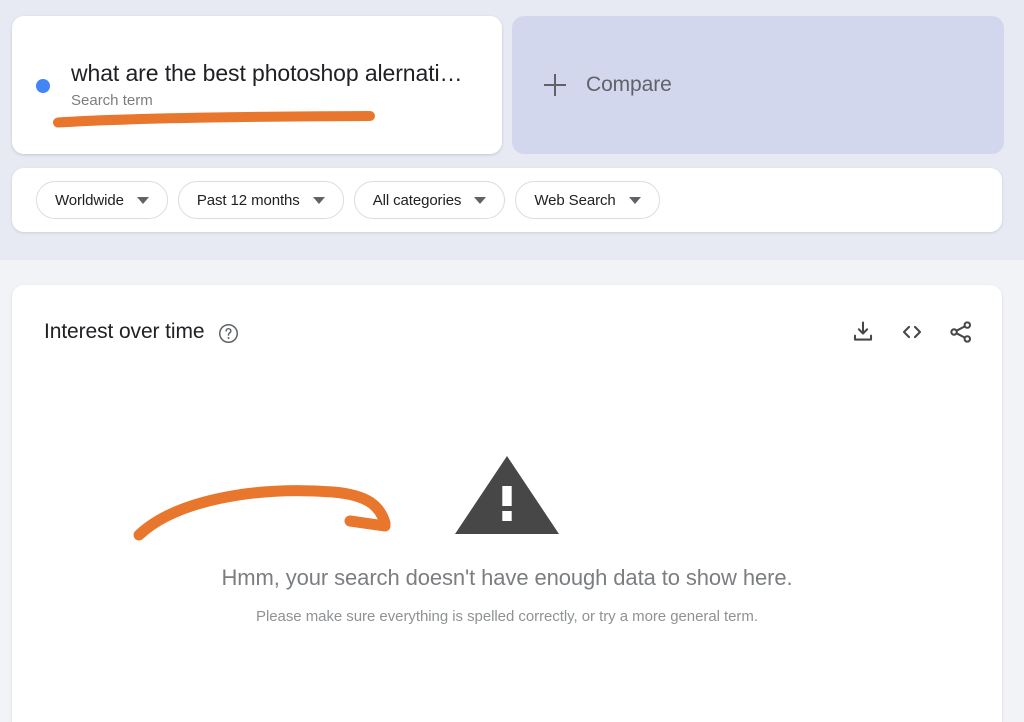 The height and width of the screenshot is (722, 1024). I want to click on search-term-type-label: Search term, so click(112, 100).